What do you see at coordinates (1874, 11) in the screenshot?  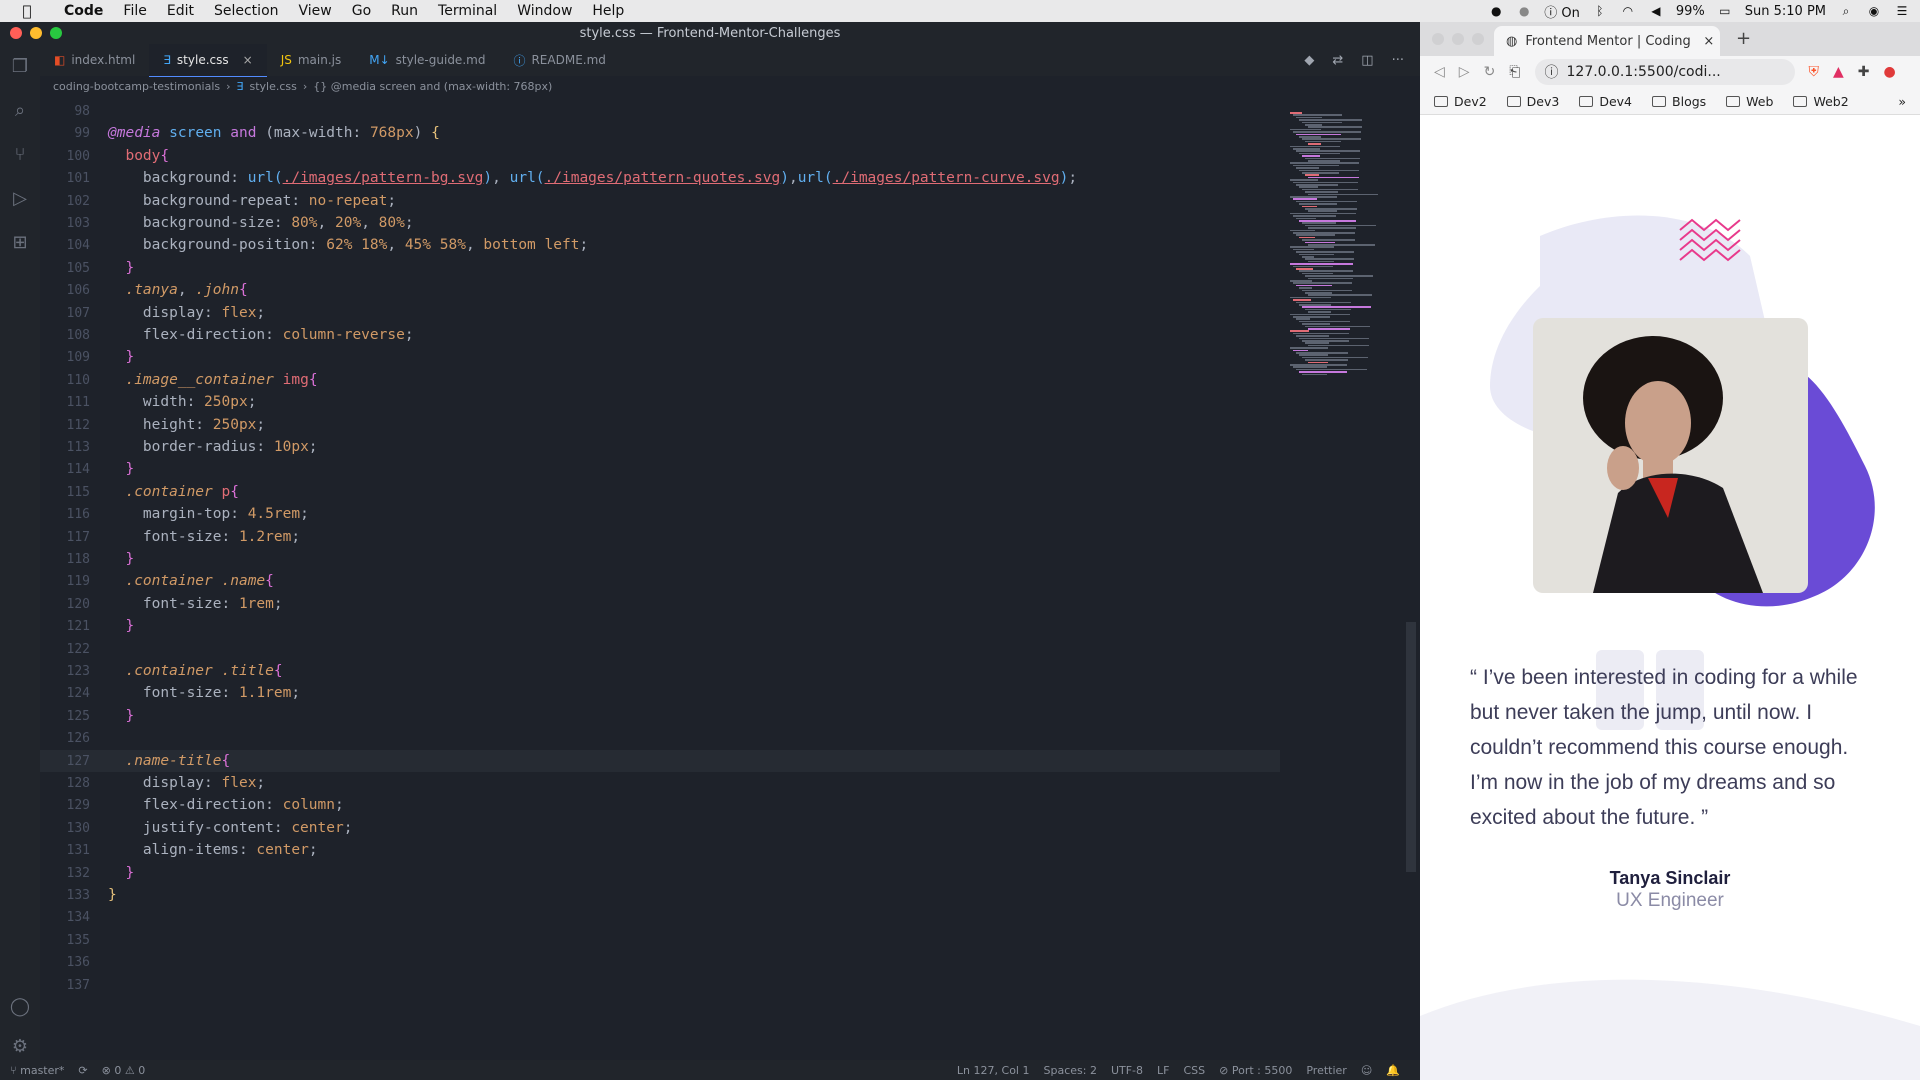 I see `siri-icon: ◉` at bounding box center [1874, 11].